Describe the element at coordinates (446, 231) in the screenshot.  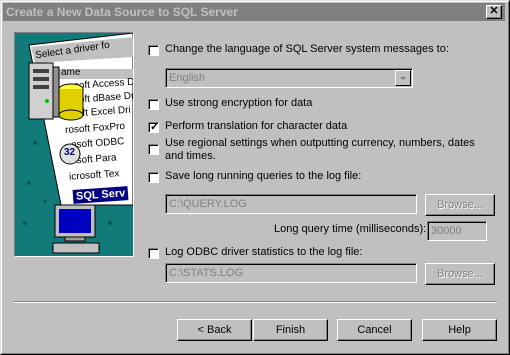
I see `long-query-time-value: 30000` at that location.